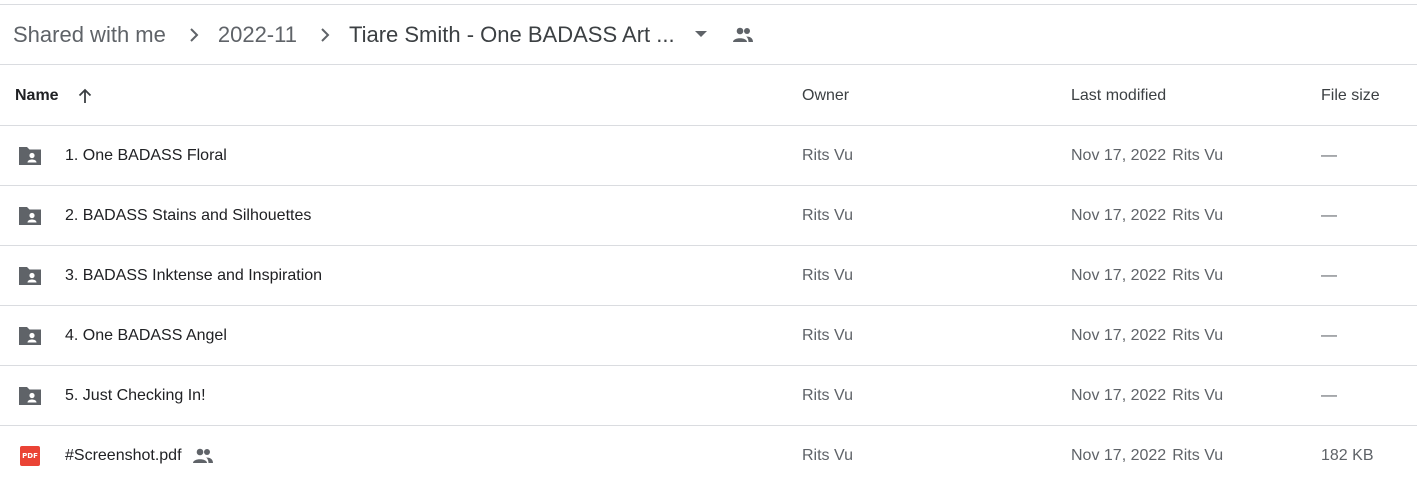 The height and width of the screenshot is (486, 1417). I want to click on column-header-row: Name Owner Last modified File size, so click(708, 96).